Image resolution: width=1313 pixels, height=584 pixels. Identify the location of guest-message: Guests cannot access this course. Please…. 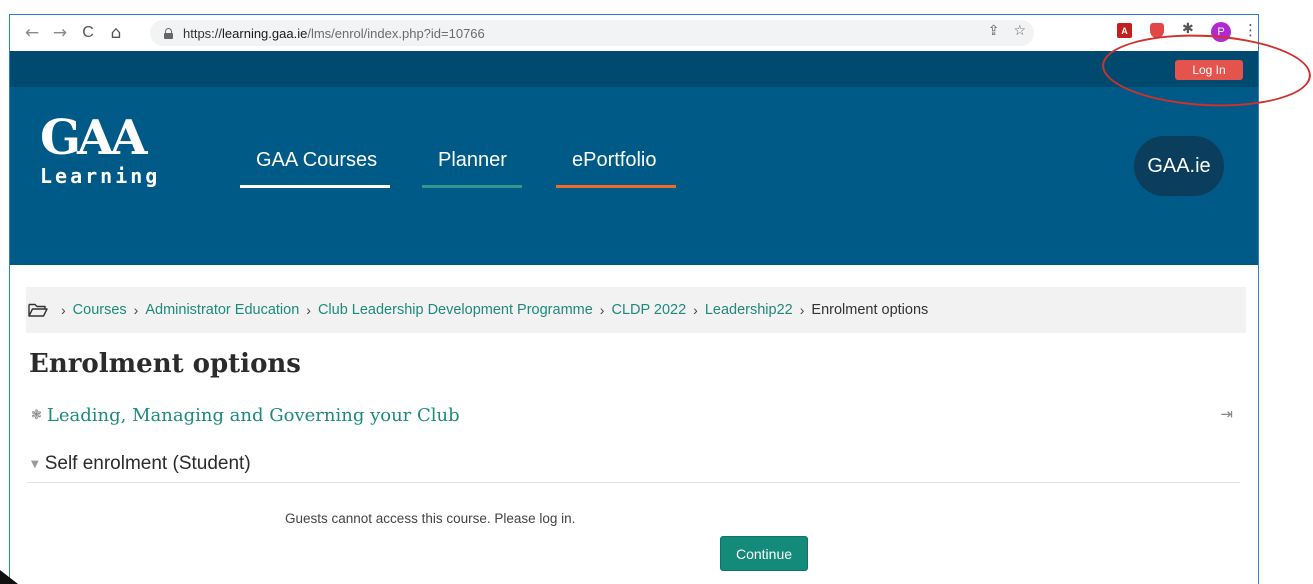
(430, 518).